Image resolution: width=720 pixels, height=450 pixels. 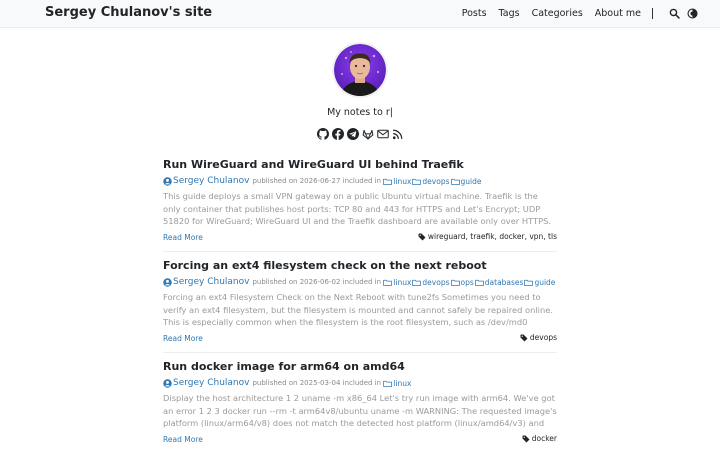 I want to click on email-icon, so click(x=382, y=134).